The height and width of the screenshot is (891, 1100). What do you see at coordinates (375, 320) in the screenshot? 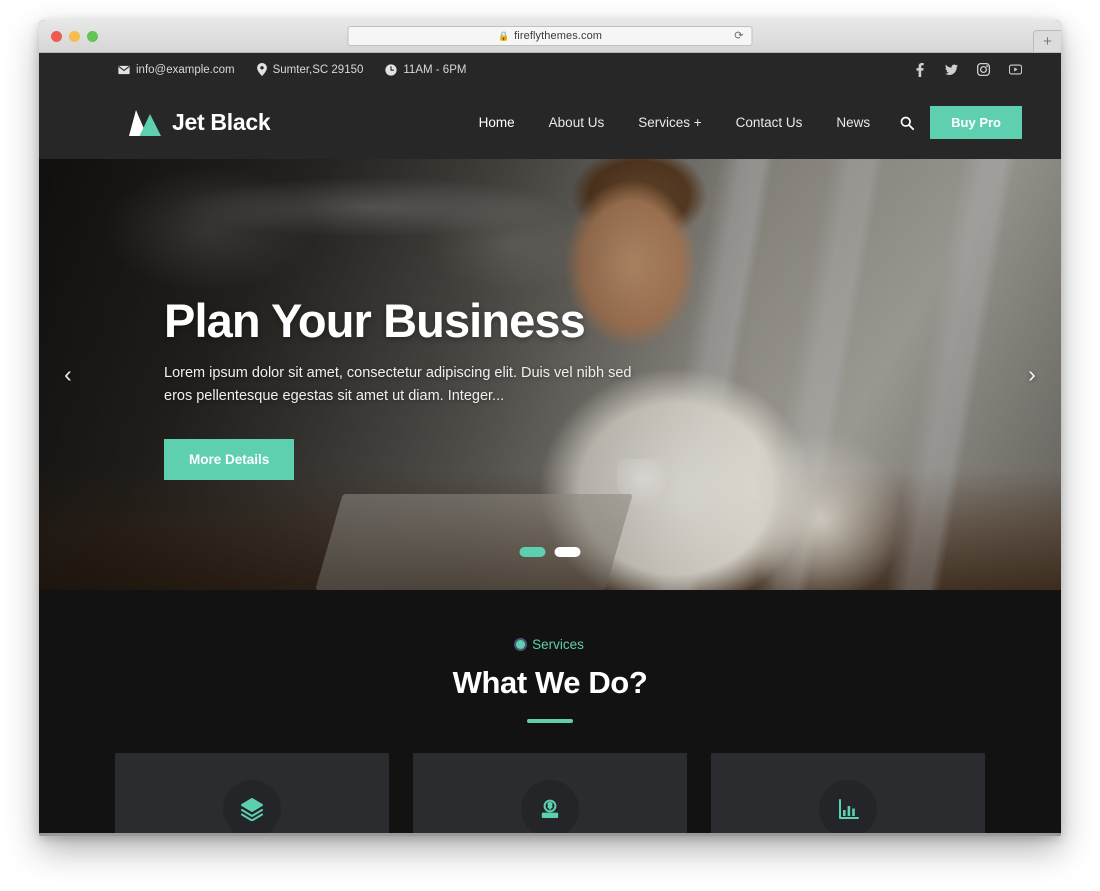
I see `hero-title: Plan Your Business` at bounding box center [375, 320].